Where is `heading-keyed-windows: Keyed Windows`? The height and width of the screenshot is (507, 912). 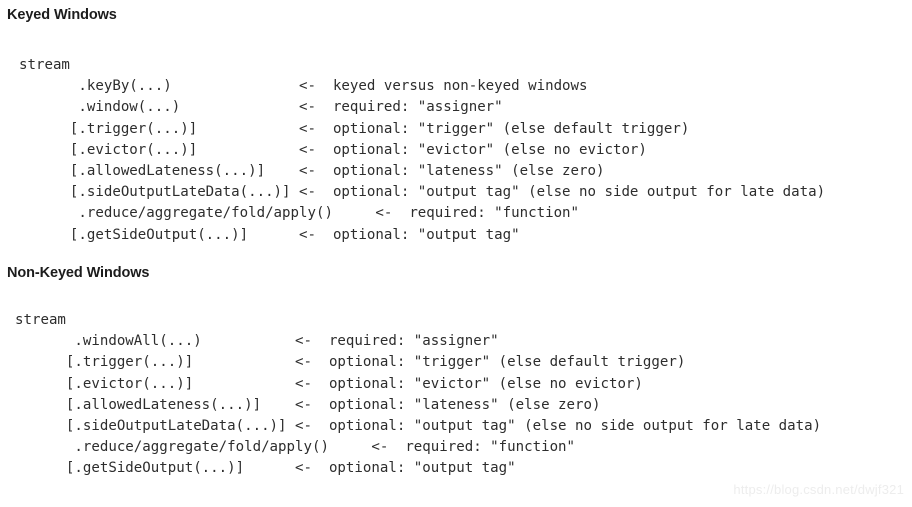
heading-keyed-windows: Keyed Windows is located at coordinates (62, 15).